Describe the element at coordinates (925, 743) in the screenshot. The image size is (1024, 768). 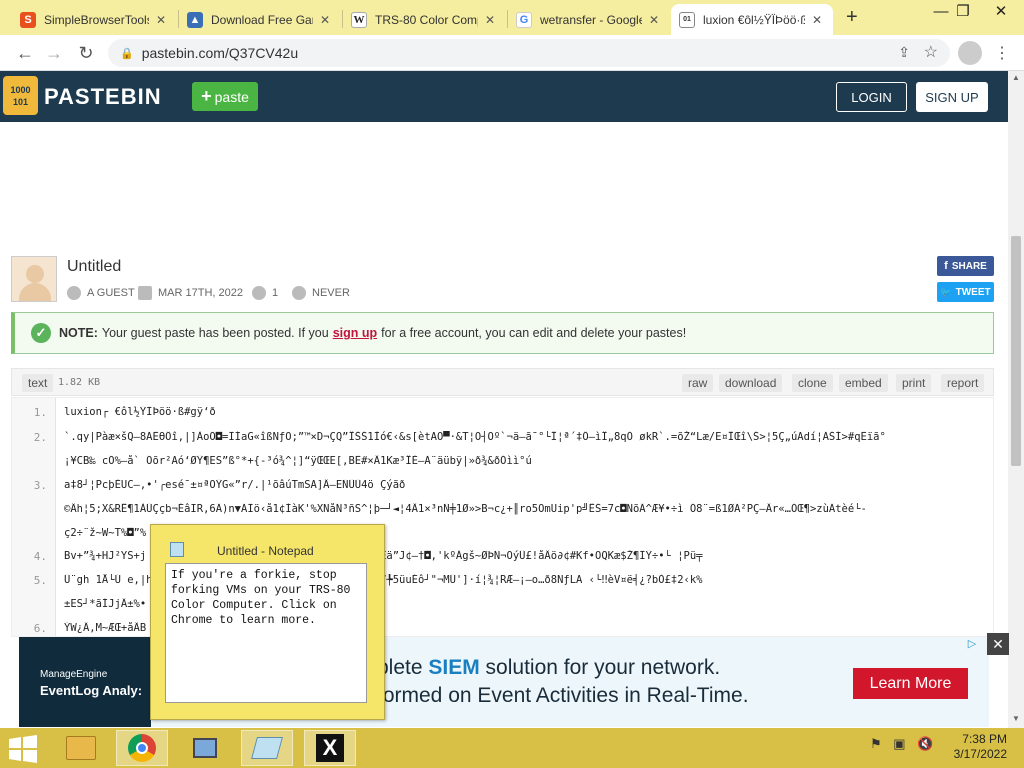
I see `volume-muted-icon: 🔇` at that location.